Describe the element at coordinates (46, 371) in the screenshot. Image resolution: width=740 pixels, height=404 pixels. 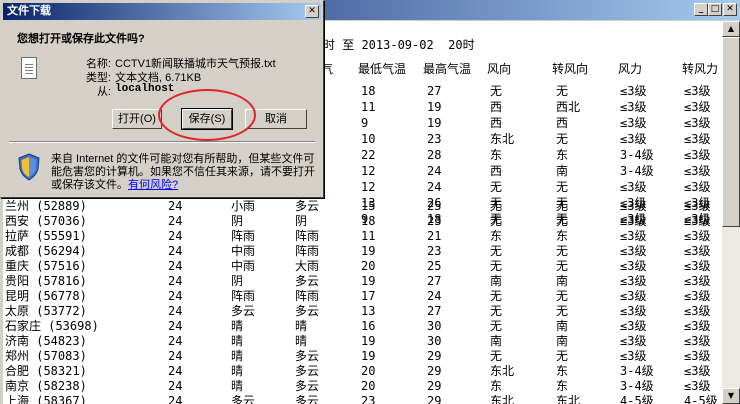
I see `city-cell: 合肥 (58321)` at that location.